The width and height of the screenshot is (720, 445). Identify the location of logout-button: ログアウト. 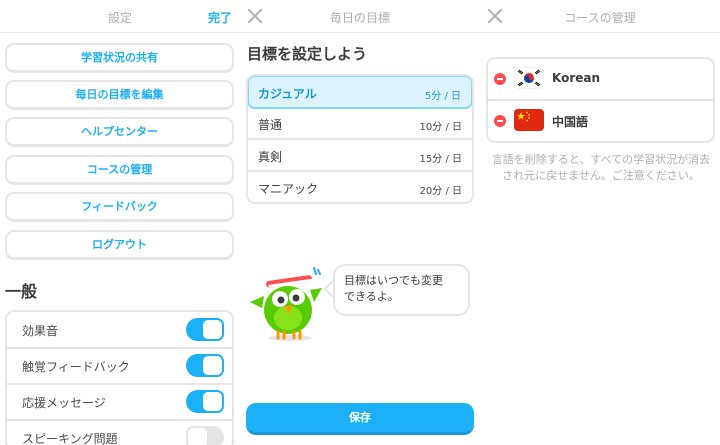
(119, 245).